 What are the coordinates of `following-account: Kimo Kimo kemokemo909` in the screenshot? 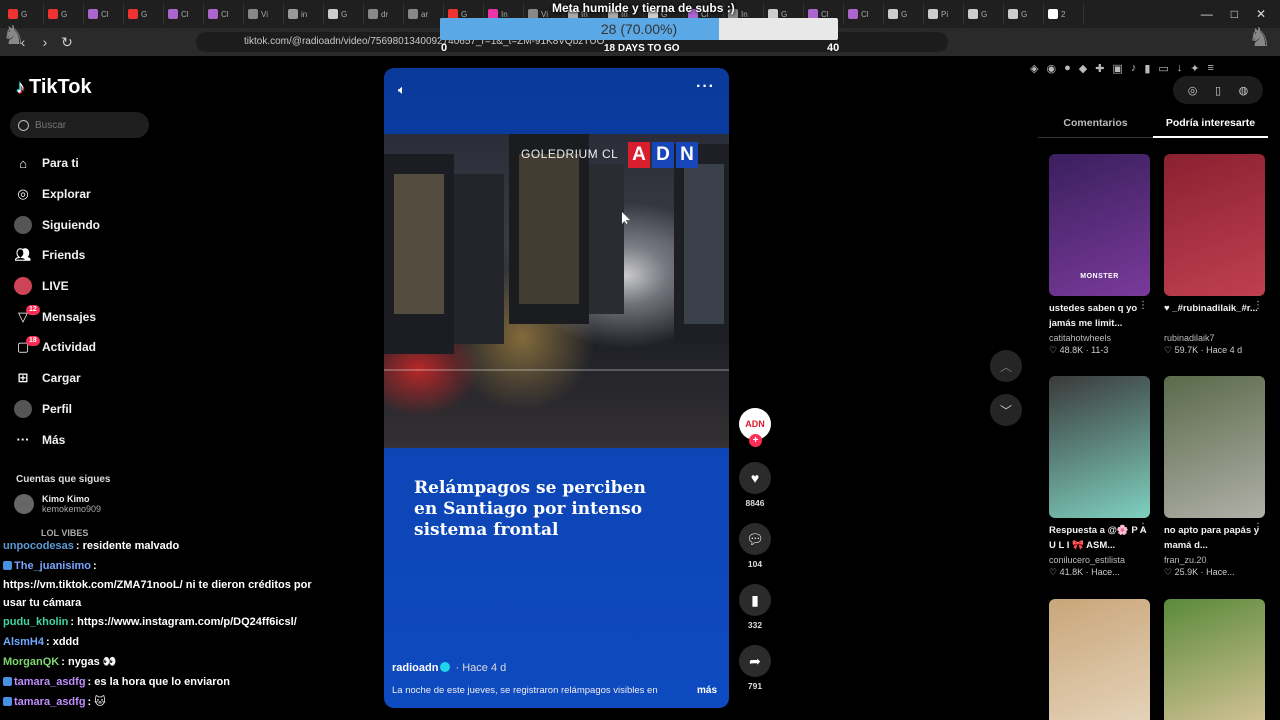 It's located at (57, 504).